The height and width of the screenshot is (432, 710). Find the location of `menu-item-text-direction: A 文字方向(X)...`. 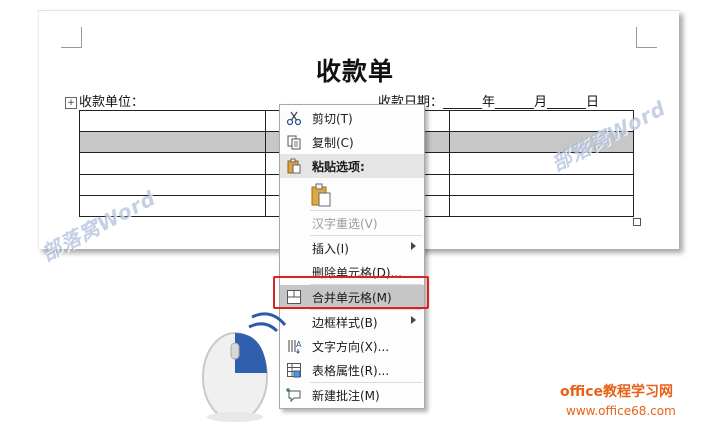

menu-item-text-direction: A 文字方向(X)... is located at coordinates (352, 346).